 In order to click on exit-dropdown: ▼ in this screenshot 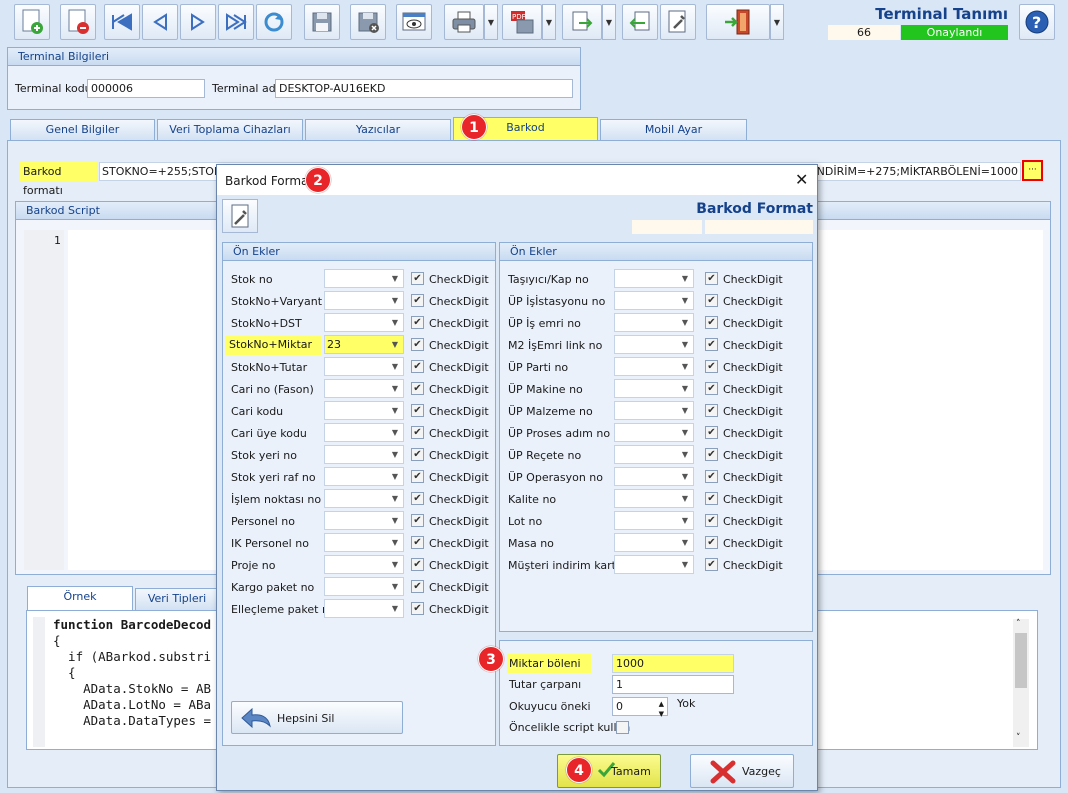, I will do `click(777, 22)`.